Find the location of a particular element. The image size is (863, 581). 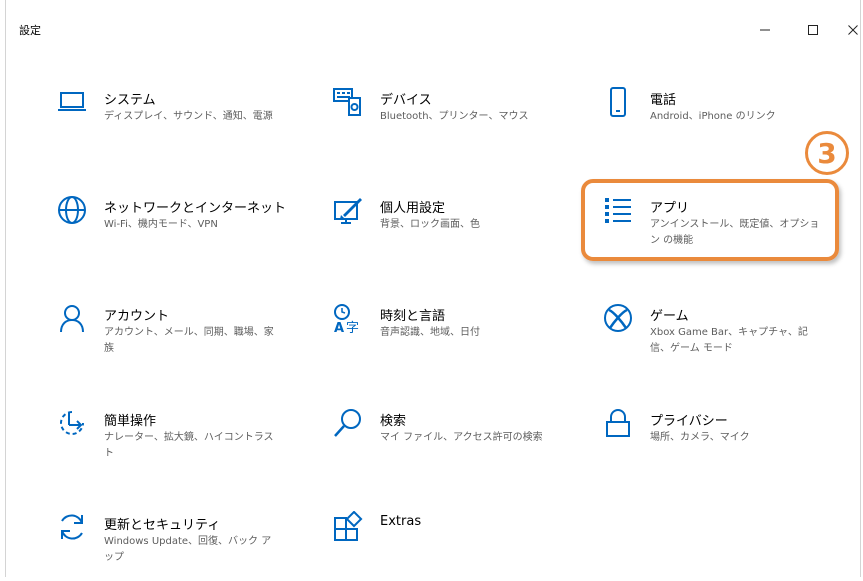

tile-search: 検索 マイ ファイル、アクセス許可の検索 is located at coordinates (452, 442).